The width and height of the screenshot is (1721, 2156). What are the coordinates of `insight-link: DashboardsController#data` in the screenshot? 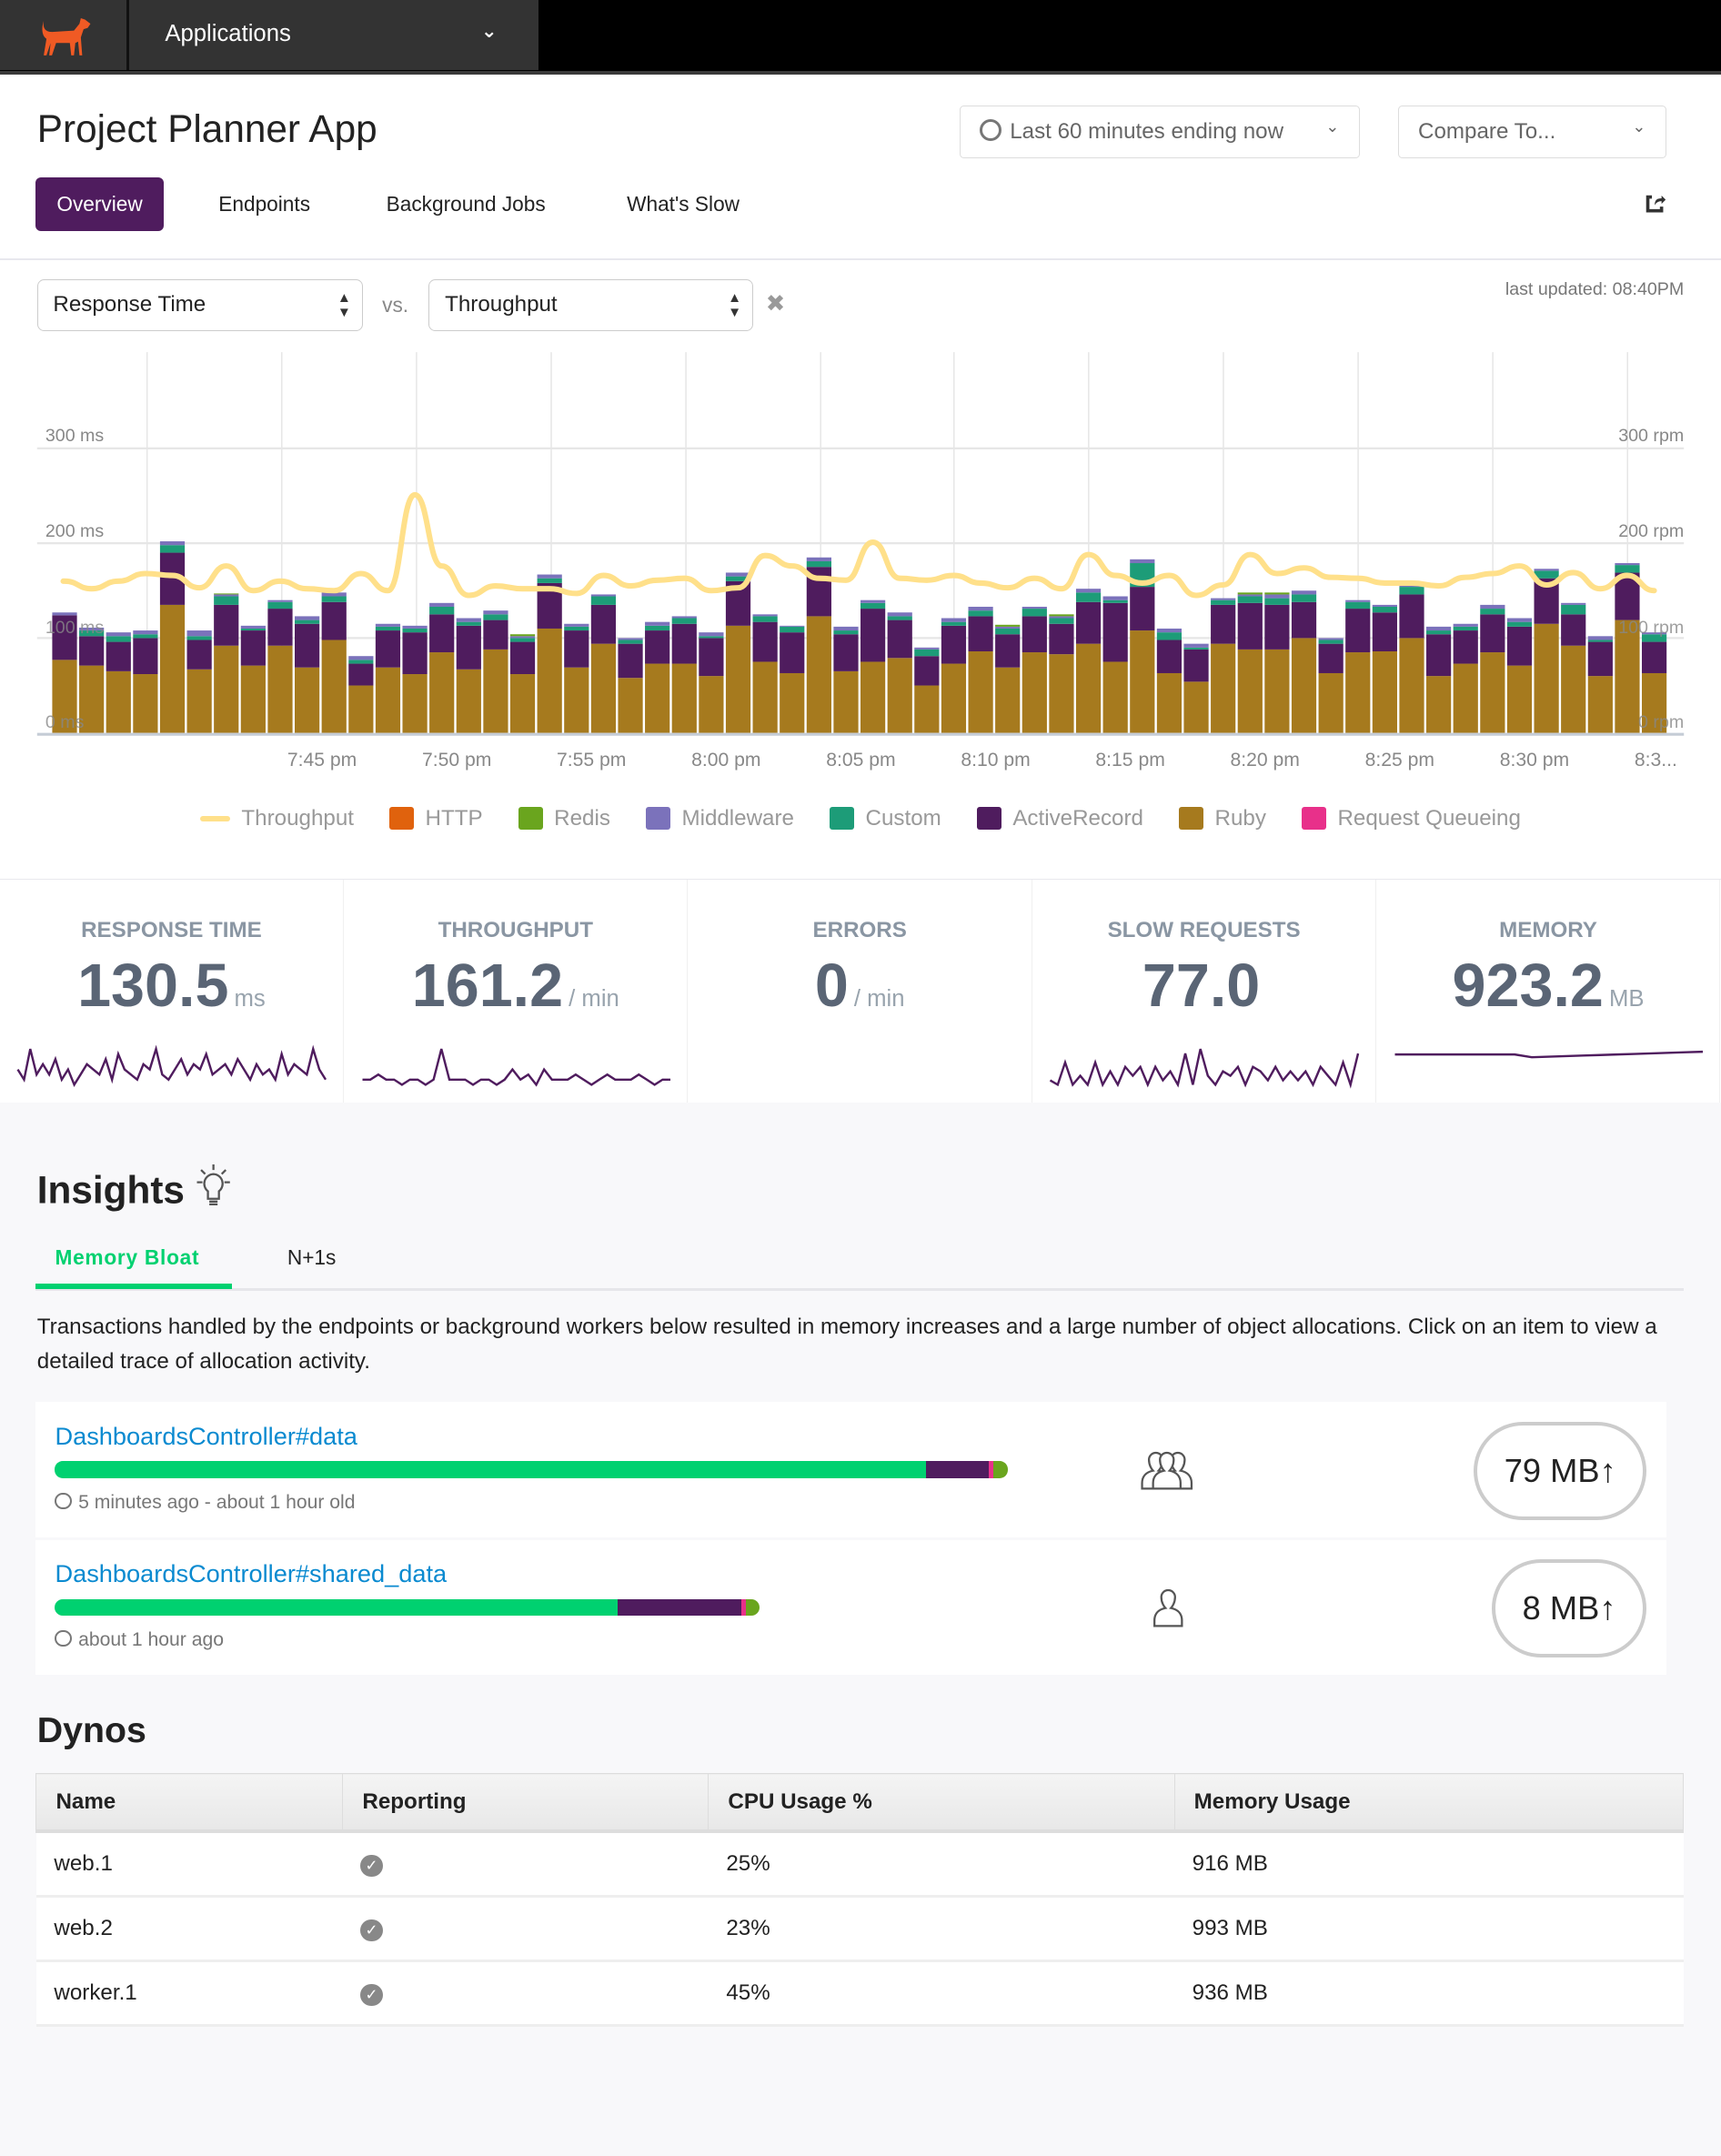 It's located at (206, 1436).